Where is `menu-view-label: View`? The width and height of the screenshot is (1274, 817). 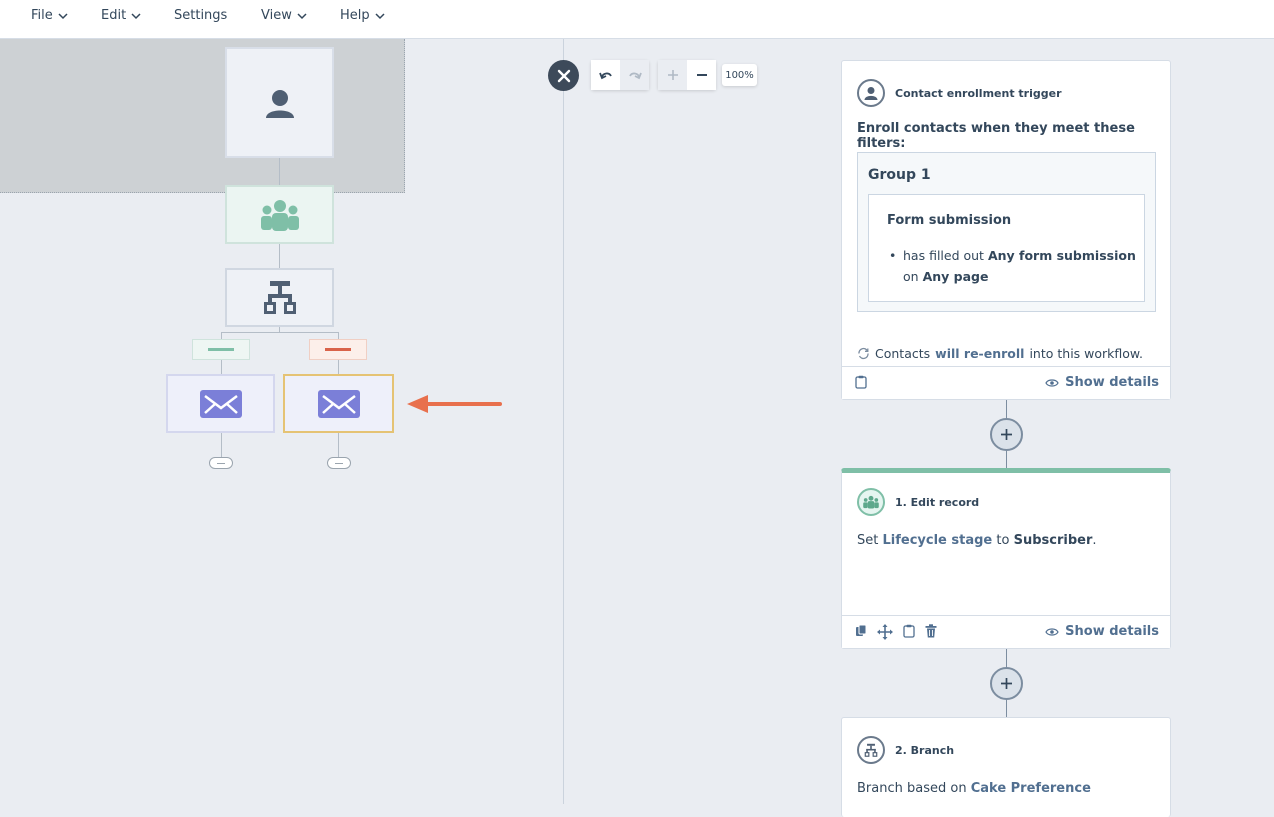
menu-view-label: View is located at coordinates (276, 15).